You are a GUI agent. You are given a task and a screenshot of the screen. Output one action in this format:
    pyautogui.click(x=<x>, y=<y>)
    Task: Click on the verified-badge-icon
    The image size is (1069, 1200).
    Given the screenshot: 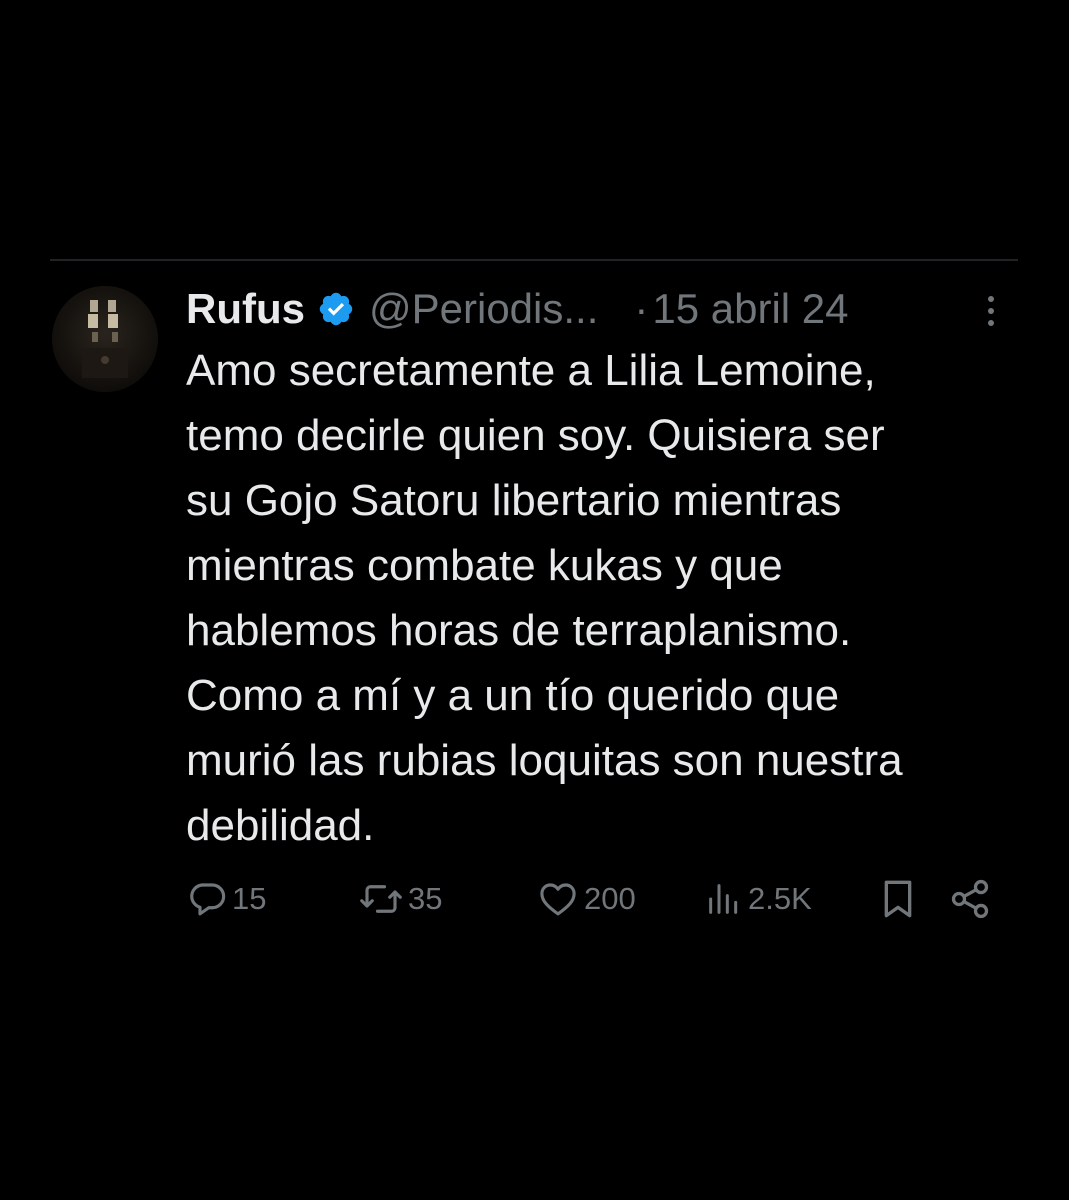 What is the action you would take?
    pyautogui.click(x=336, y=309)
    